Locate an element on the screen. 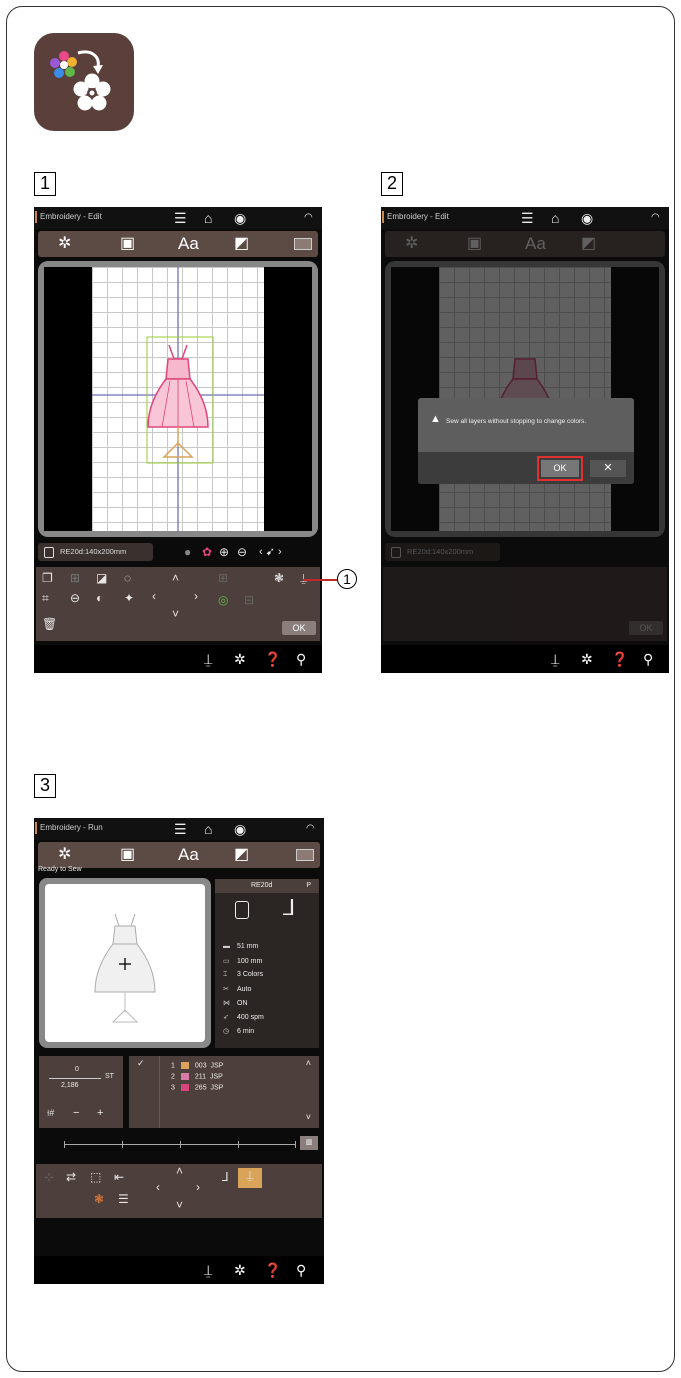  hoop-canvas is located at coordinates (178, 399).